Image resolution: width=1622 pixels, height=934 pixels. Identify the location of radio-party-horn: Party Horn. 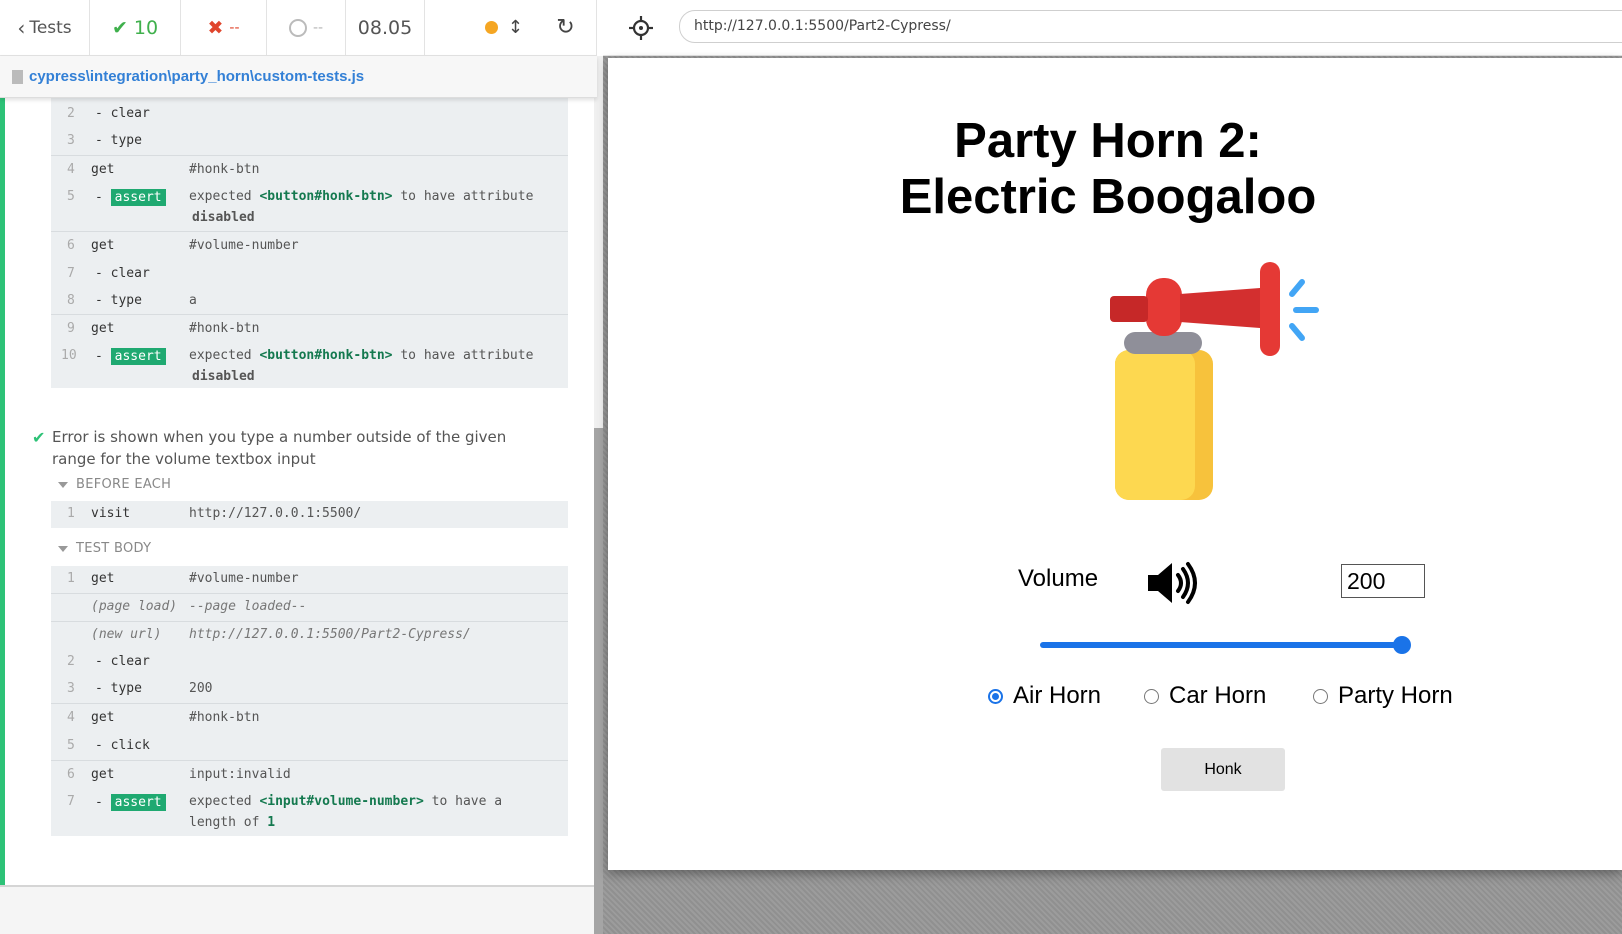
(1383, 696).